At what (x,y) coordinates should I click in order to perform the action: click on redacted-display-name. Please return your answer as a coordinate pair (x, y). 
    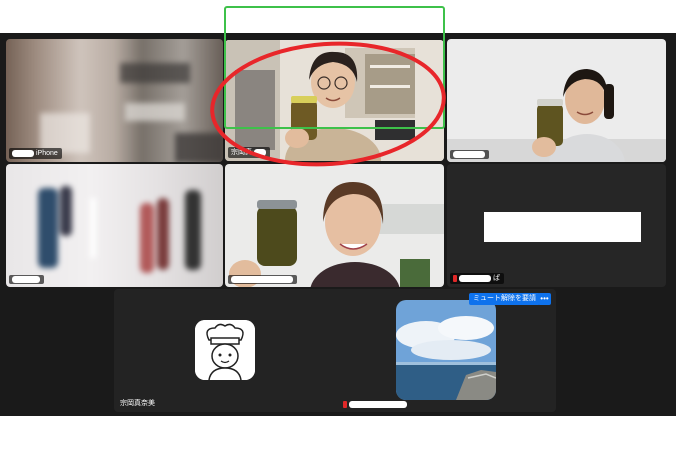
    Looking at the image, I should click on (562, 227).